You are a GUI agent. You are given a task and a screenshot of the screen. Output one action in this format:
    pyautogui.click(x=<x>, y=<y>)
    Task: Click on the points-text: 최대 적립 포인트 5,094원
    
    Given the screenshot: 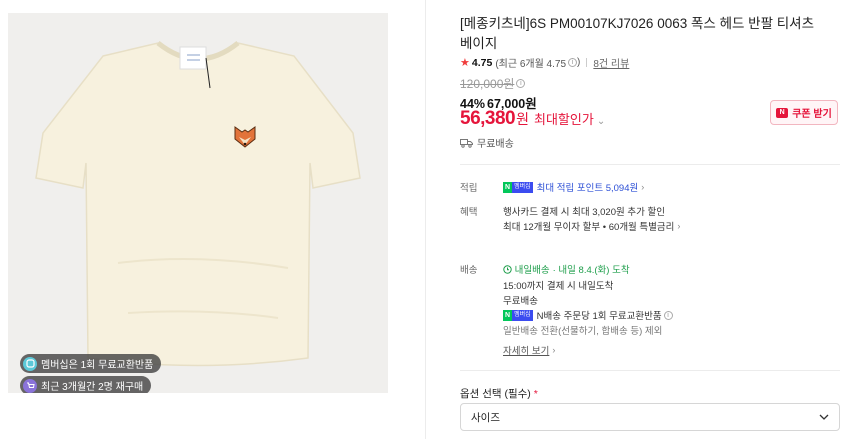 What is the action you would take?
    pyautogui.click(x=587, y=188)
    